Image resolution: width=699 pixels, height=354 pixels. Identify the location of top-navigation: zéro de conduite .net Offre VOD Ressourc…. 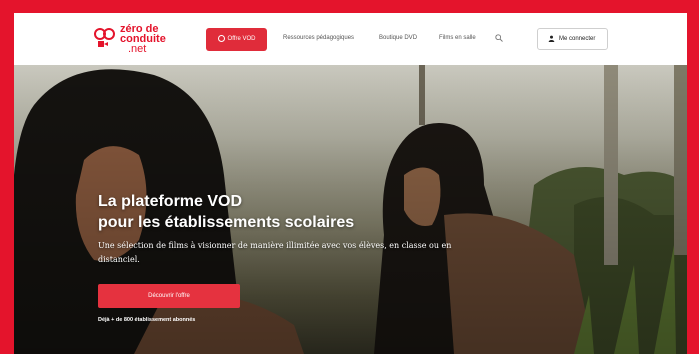
(350, 39).